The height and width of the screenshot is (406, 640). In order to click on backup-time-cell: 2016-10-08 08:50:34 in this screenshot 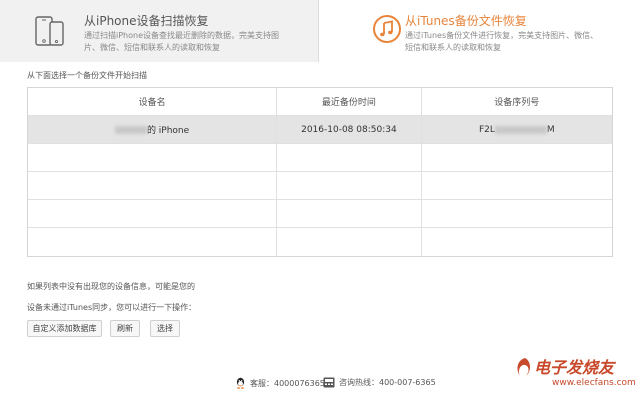, I will do `click(349, 129)`.